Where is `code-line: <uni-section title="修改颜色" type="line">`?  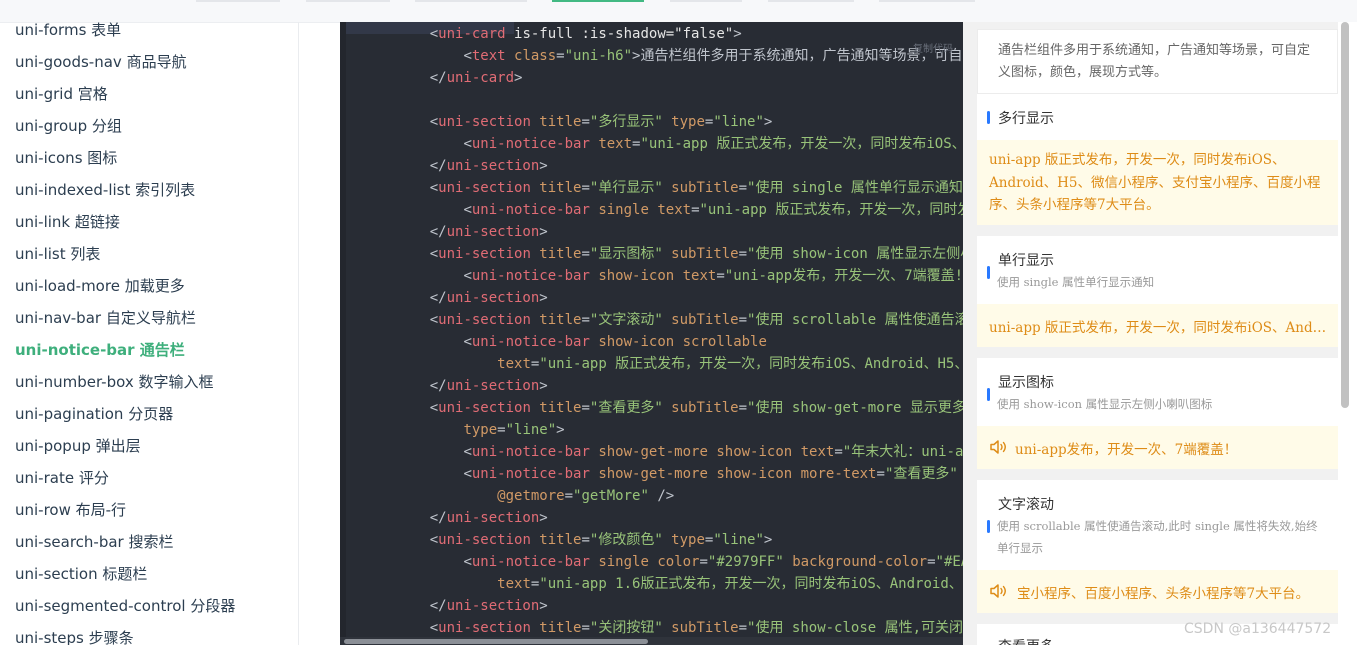 code-line: <uni-section title="修改颜色" type="line"> is located at coordinates (584, 540).